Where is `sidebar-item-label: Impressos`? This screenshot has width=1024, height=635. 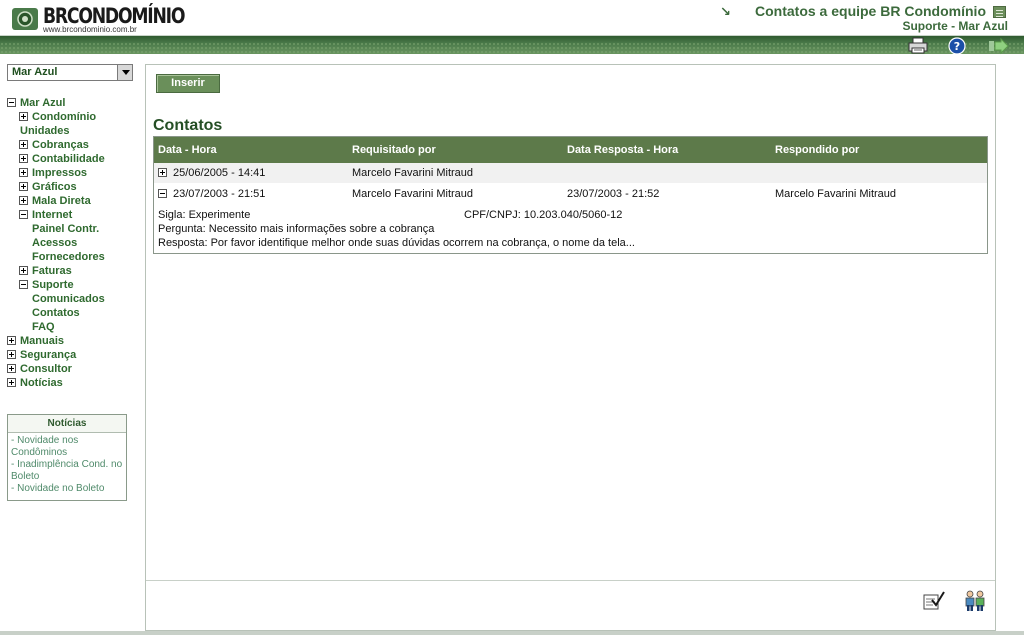
sidebar-item-label: Impressos is located at coordinates (59, 173).